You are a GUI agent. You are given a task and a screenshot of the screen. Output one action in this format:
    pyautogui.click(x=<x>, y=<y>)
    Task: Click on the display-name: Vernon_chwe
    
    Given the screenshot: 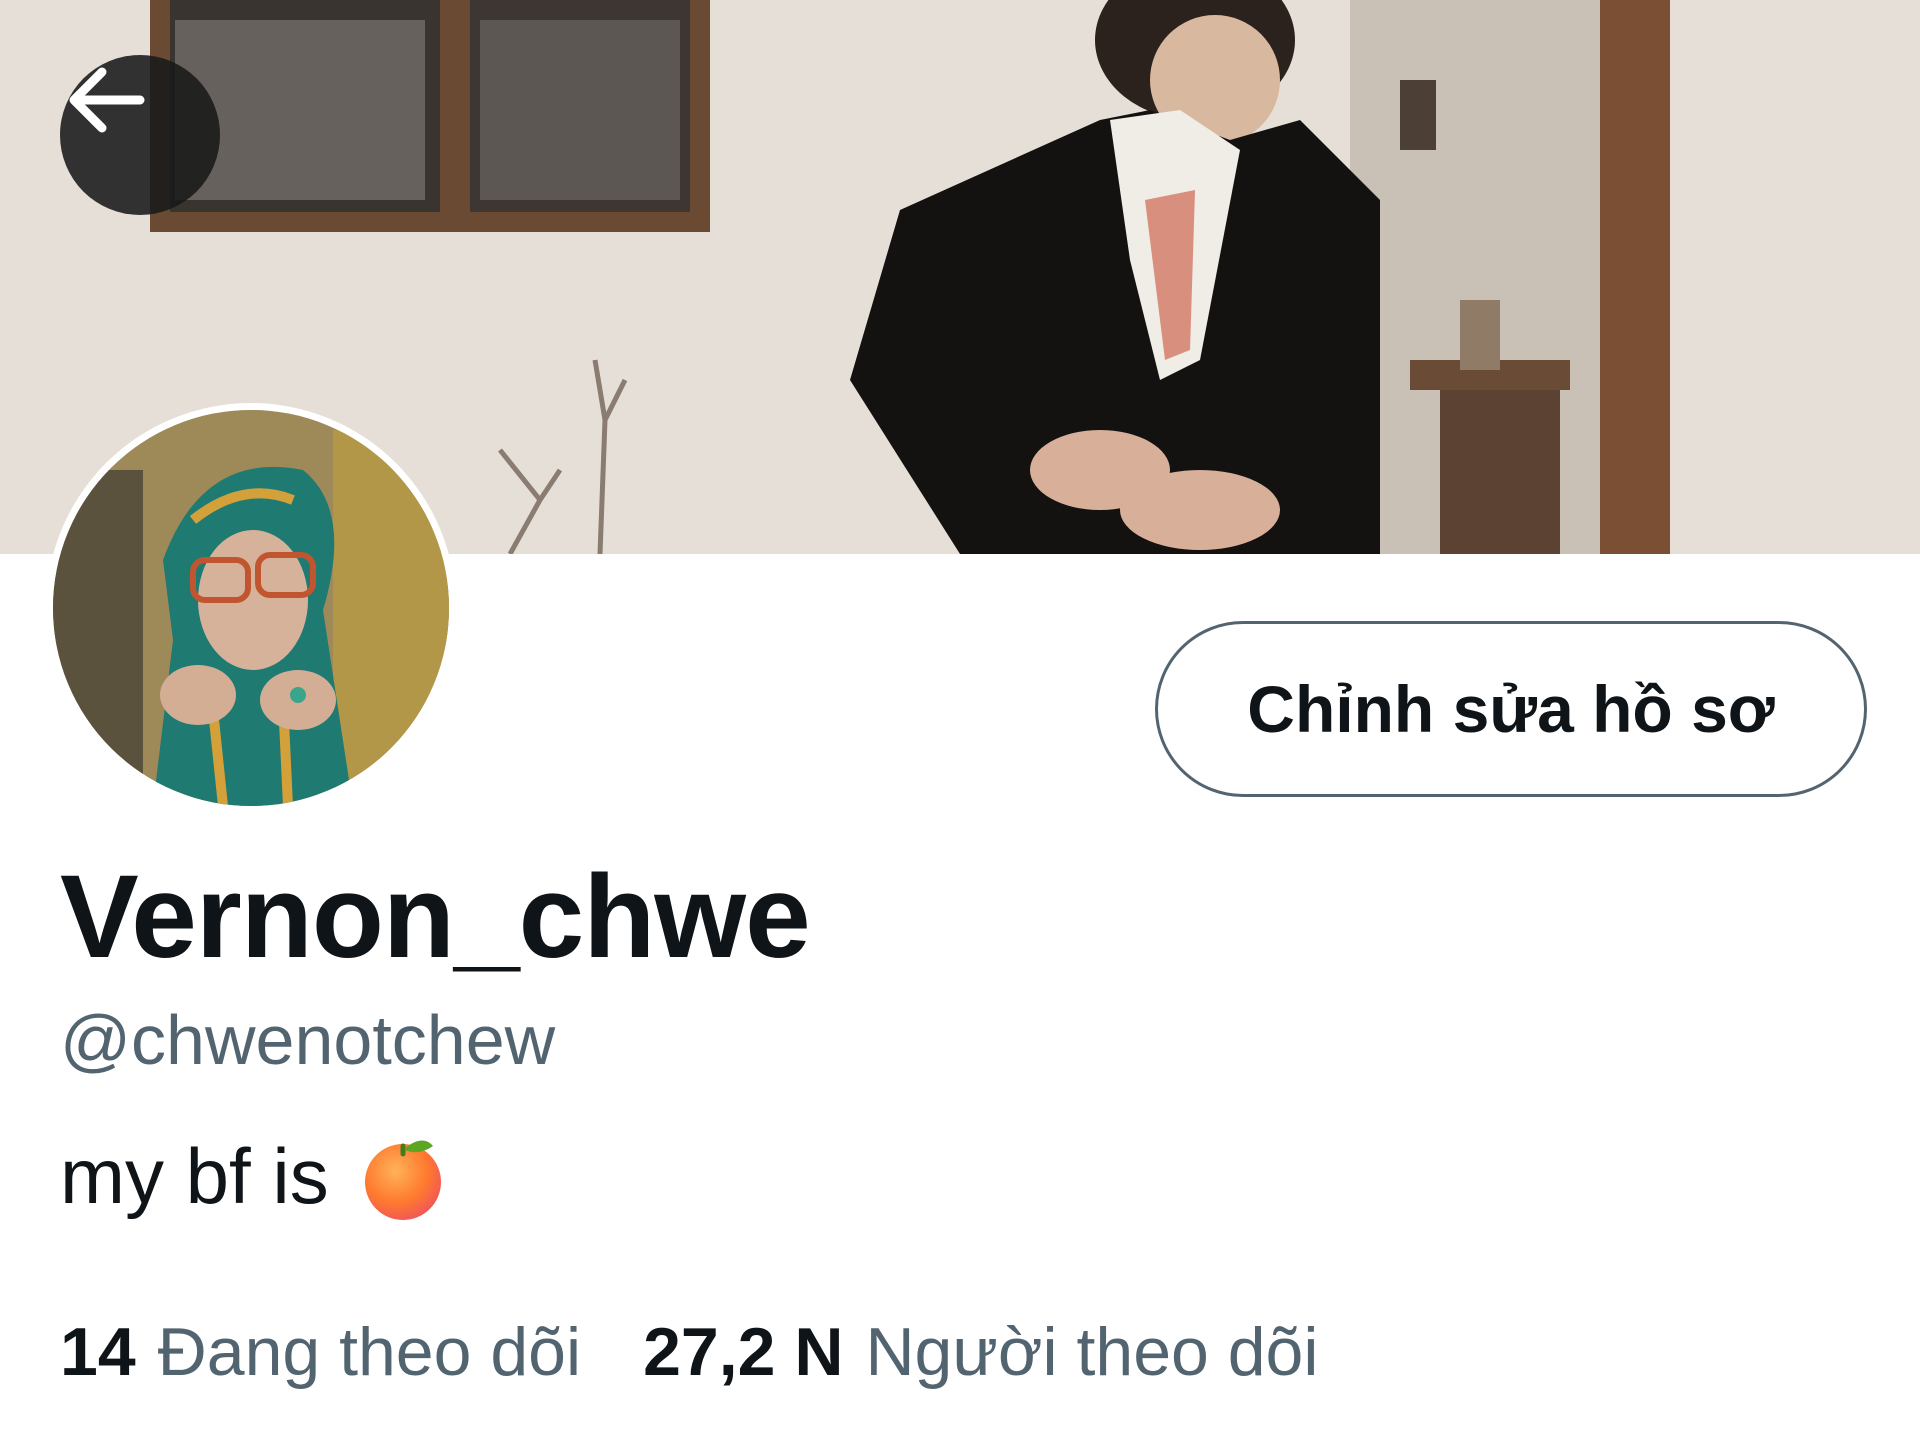 What is the action you would take?
    pyautogui.click(x=435, y=917)
    